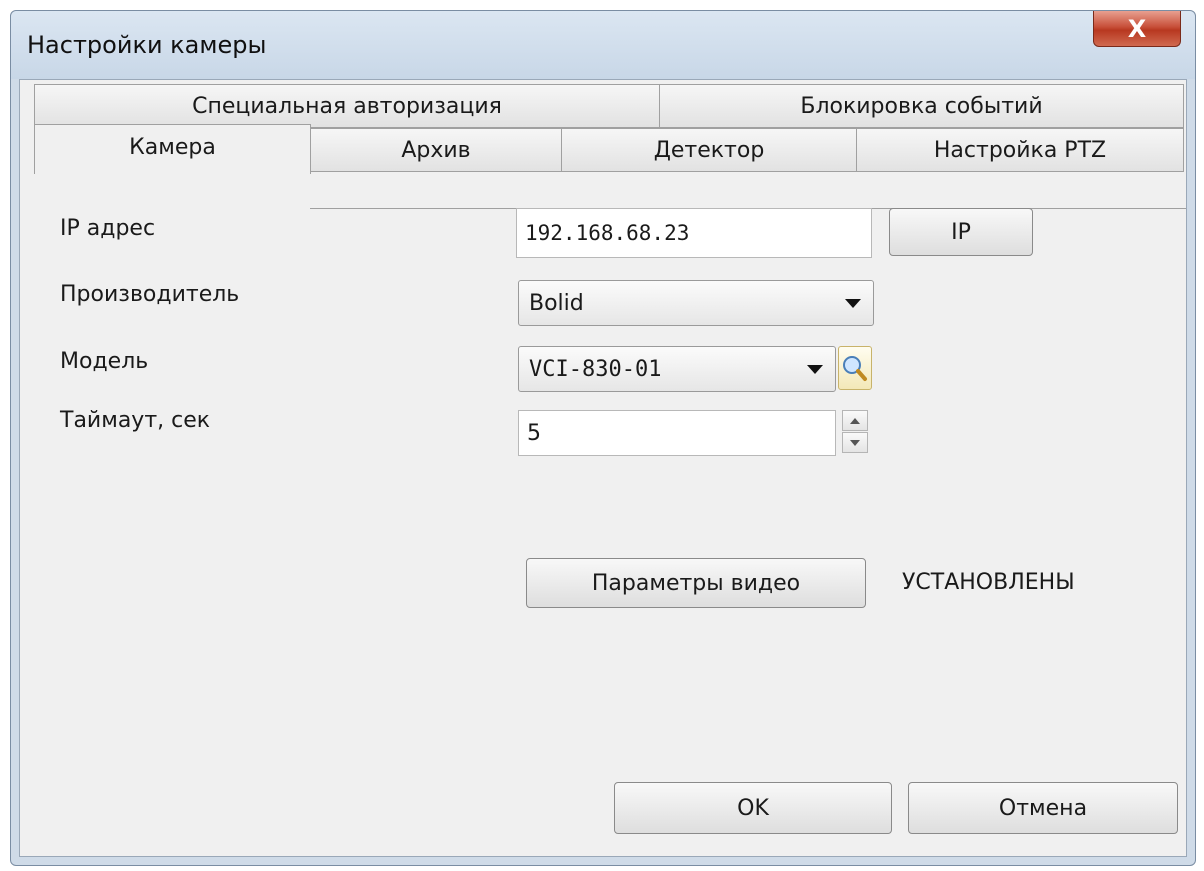 The height and width of the screenshot is (871, 1204). I want to click on tab-label: Блокировка событий, so click(921, 106).